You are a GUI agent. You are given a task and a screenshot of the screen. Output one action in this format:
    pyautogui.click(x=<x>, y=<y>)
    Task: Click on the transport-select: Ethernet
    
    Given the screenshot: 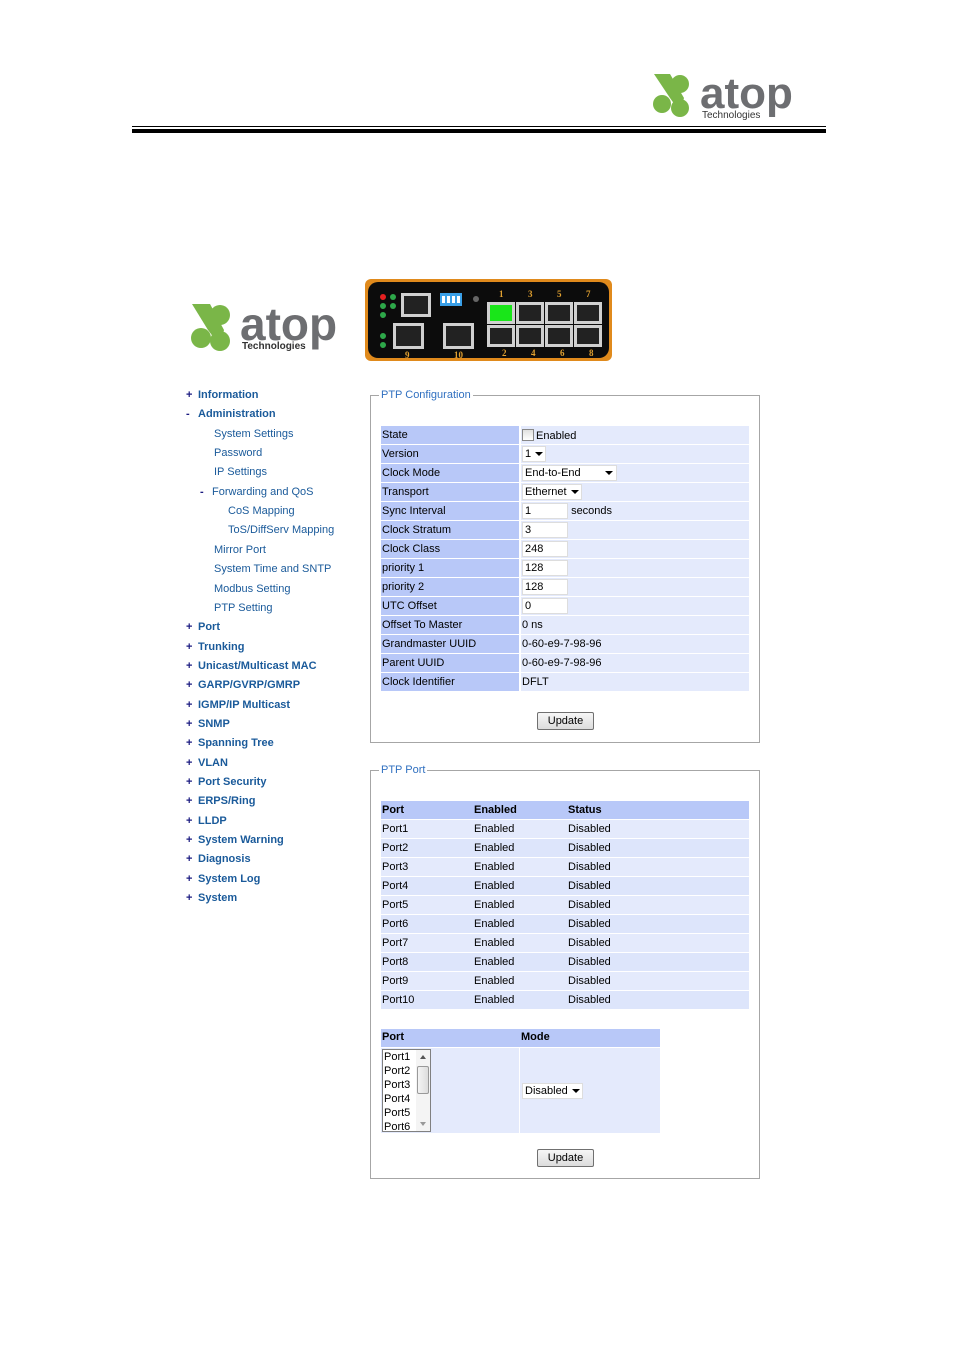 What is the action you would take?
    pyautogui.click(x=552, y=492)
    